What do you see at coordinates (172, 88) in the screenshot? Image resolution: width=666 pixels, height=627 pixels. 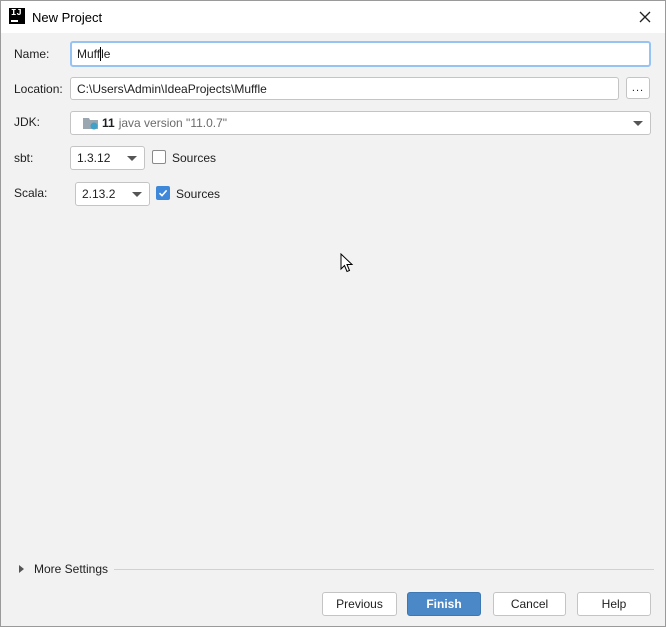 I see `location-value: C:\Users\Admin\IdeaProjects\Muffle` at bounding box center [172, 88].